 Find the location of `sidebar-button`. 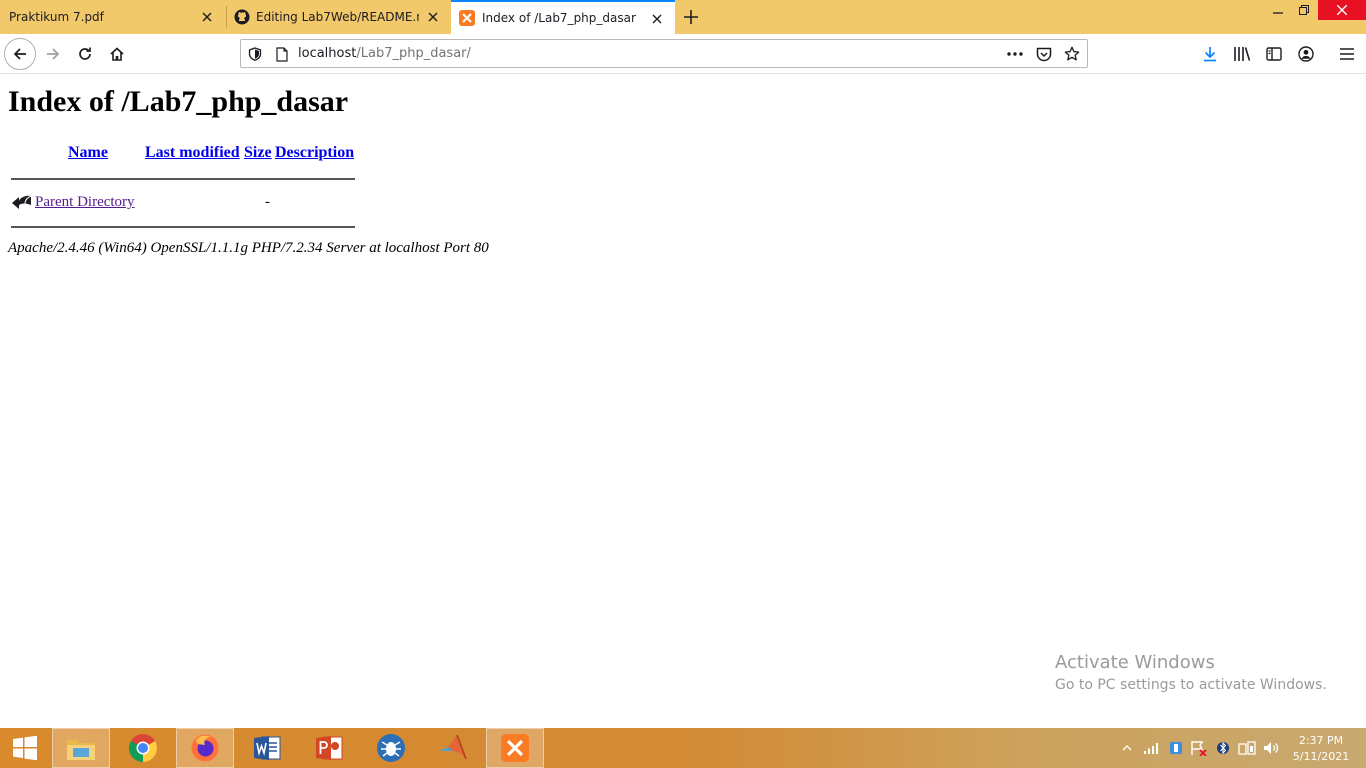

sidebar-button is located at coordinates (1274, 54).